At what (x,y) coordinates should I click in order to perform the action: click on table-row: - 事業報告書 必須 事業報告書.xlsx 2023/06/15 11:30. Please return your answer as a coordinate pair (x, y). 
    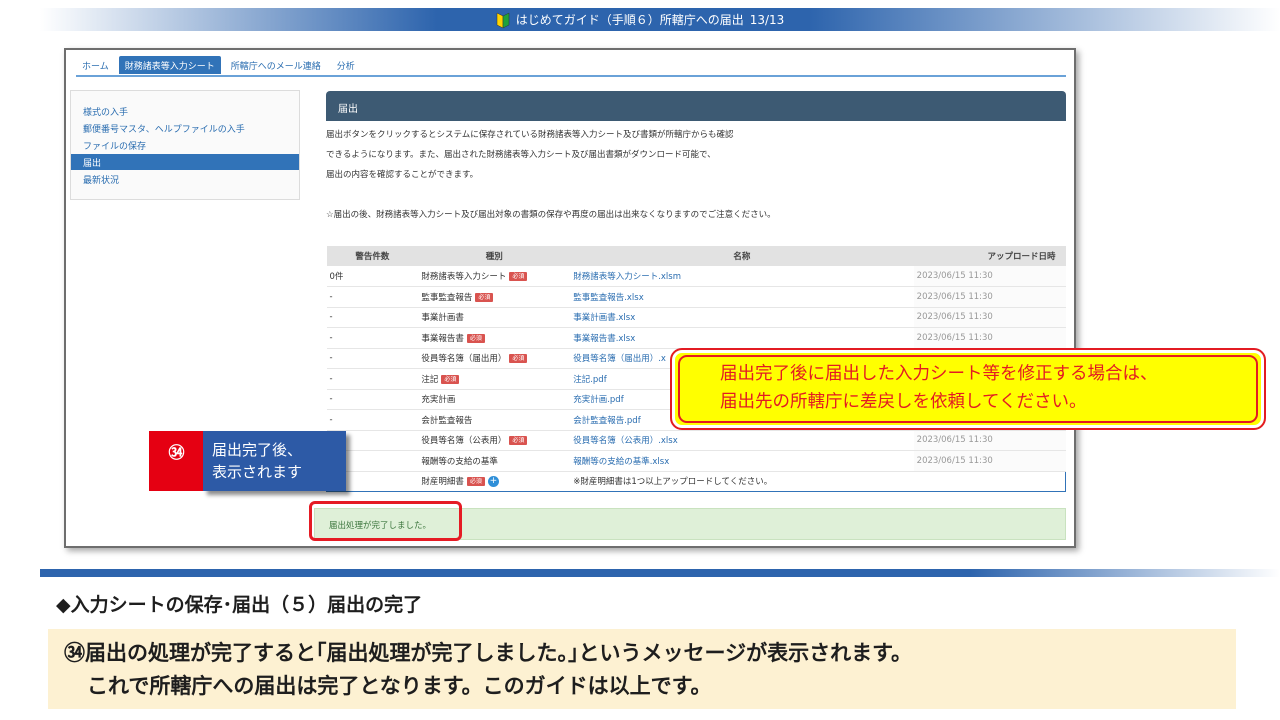
    Looking at the image, I should click on (696, 338).